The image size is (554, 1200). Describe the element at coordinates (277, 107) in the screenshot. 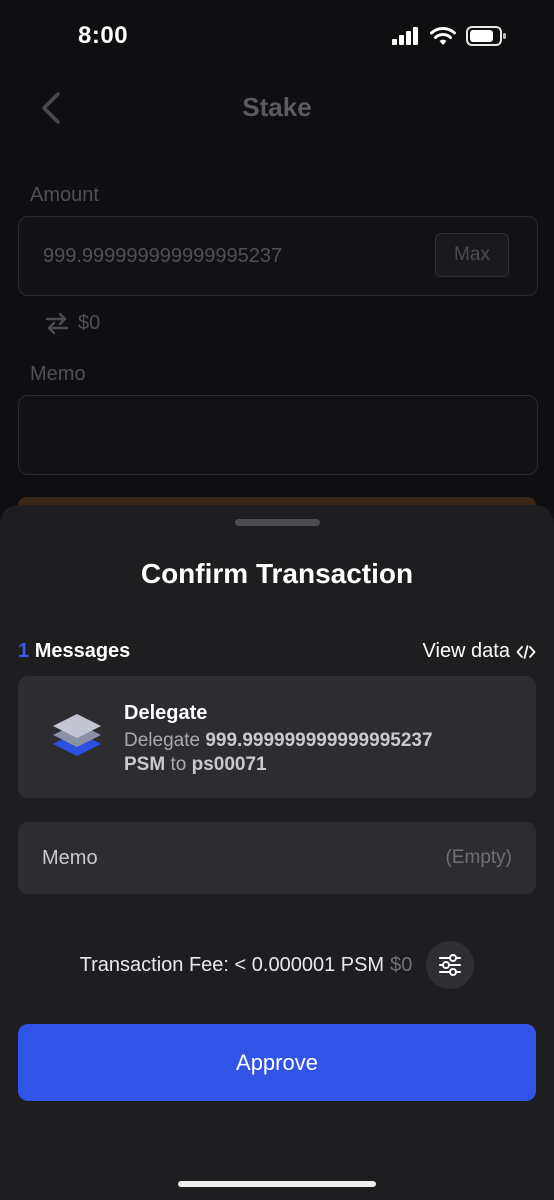

I see `page-title: Stake` at that location.